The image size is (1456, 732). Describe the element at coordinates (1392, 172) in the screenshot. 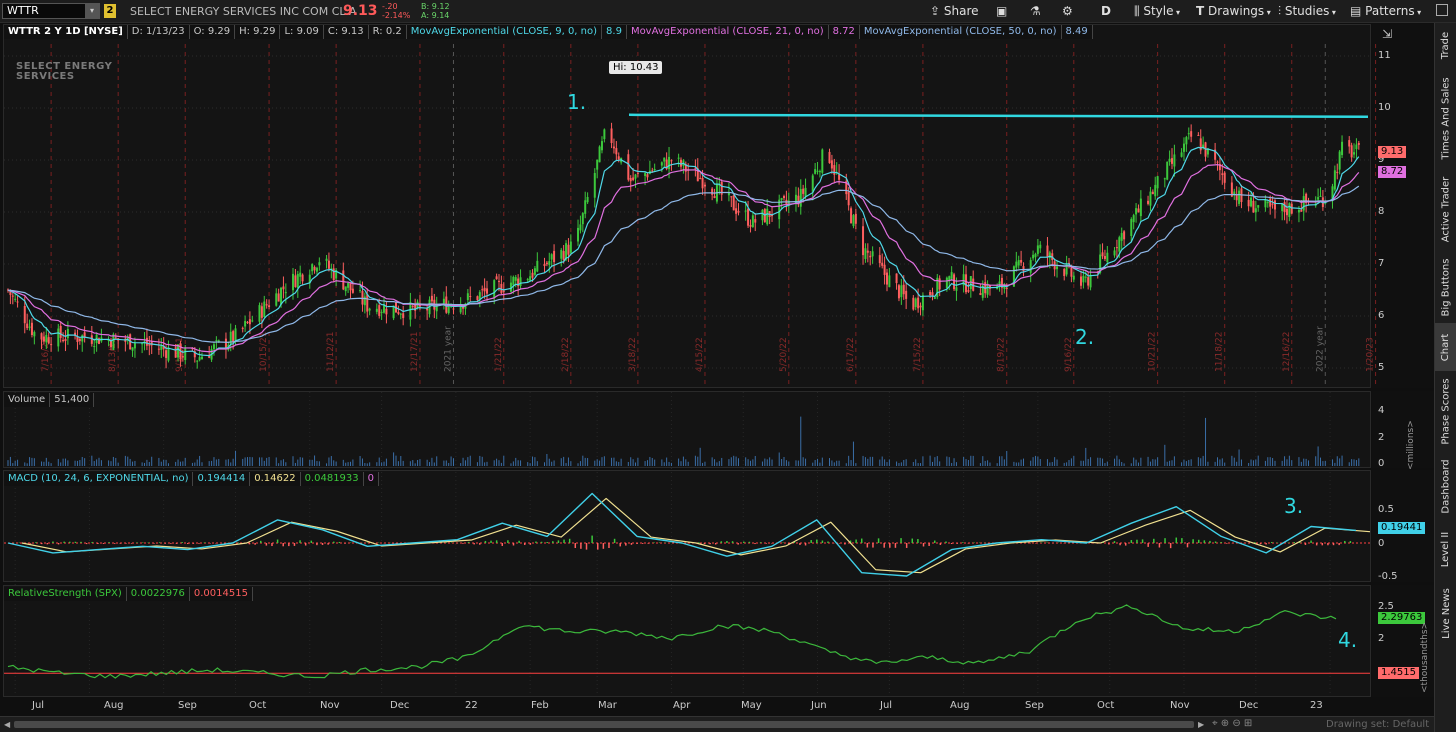

I see `ema-price-tag: 8.72` at that location.